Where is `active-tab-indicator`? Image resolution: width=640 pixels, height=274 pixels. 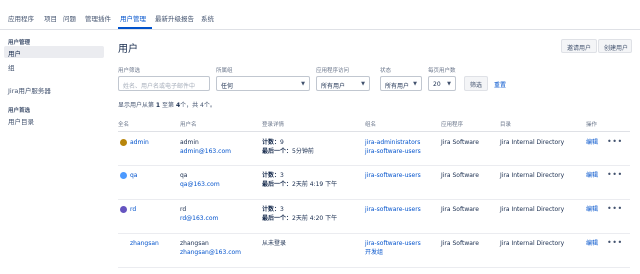
active-tab-indicator is located at coordinates (135, 28).